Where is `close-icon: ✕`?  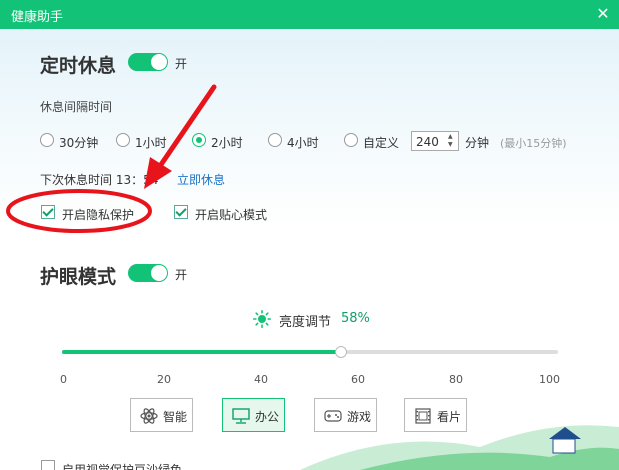
close-icon: ✕ is located at coordinates (603, 14).